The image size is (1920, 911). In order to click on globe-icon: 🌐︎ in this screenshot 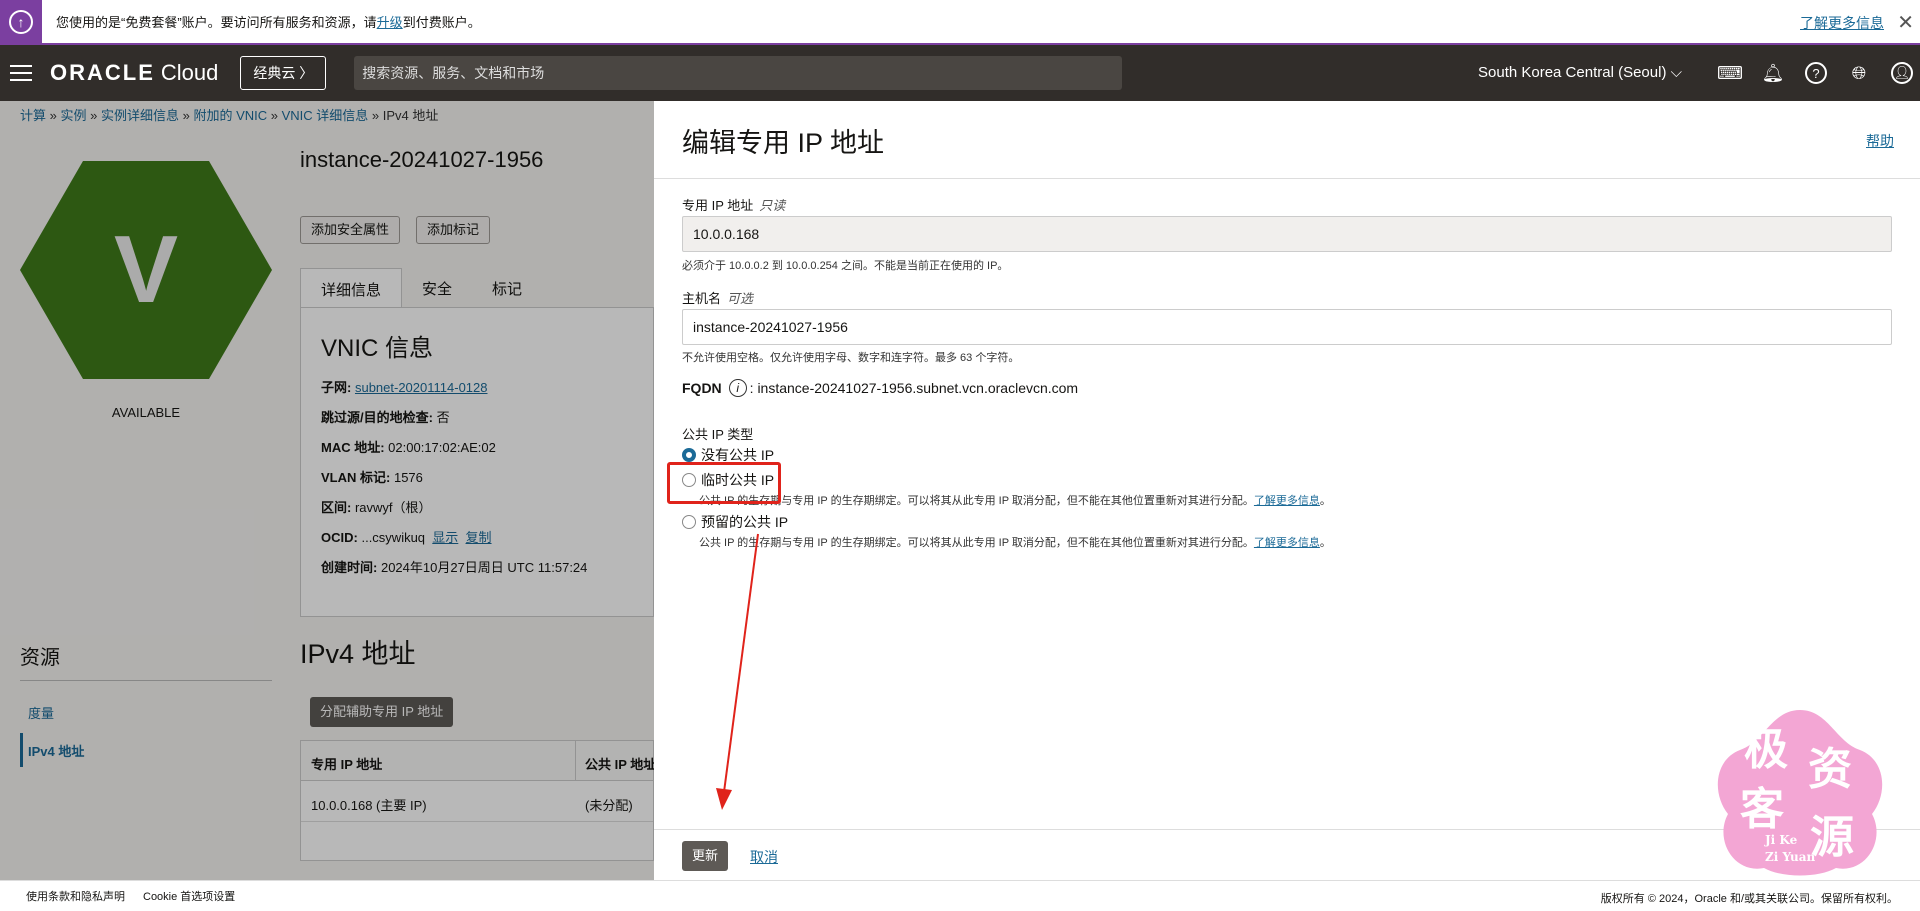, I will do `click(1859, 73)`.